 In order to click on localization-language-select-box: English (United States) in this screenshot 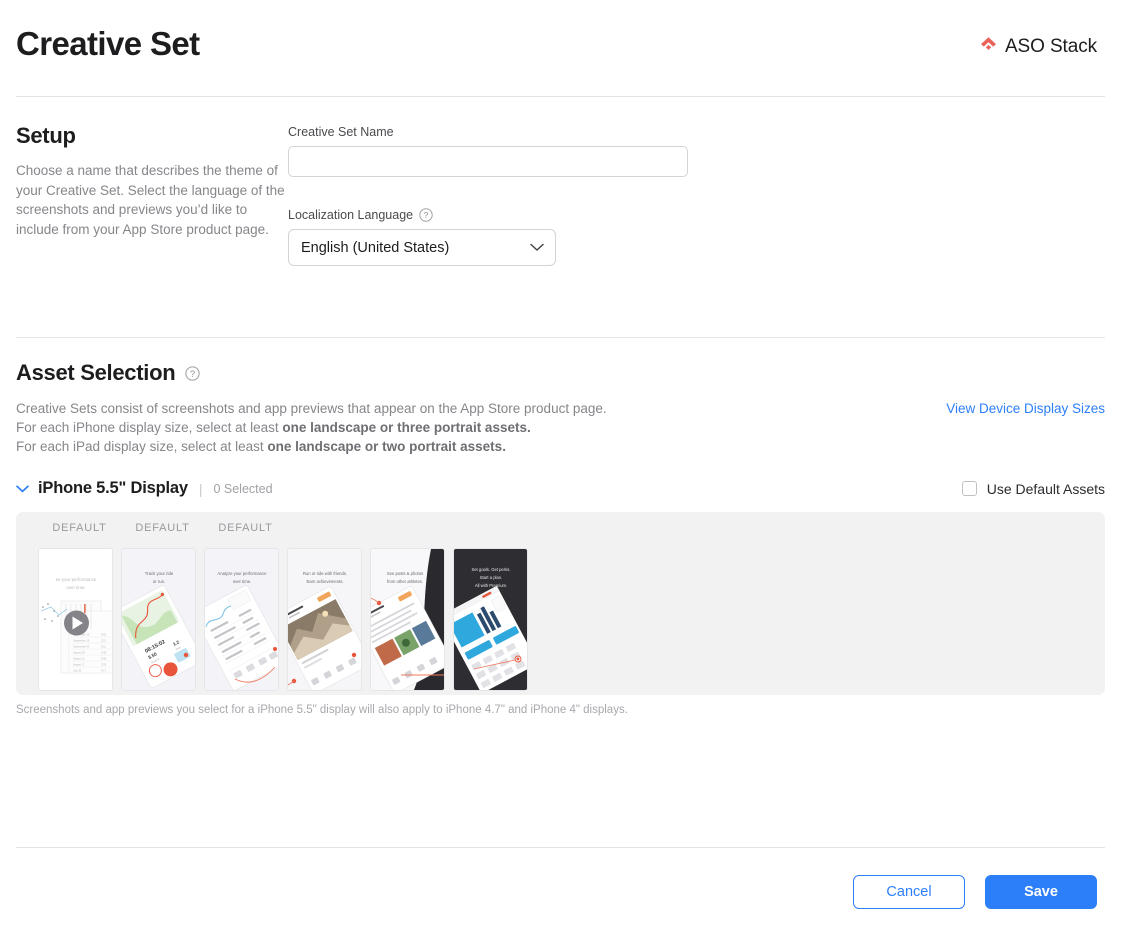, I will do `click(422, 247)`.